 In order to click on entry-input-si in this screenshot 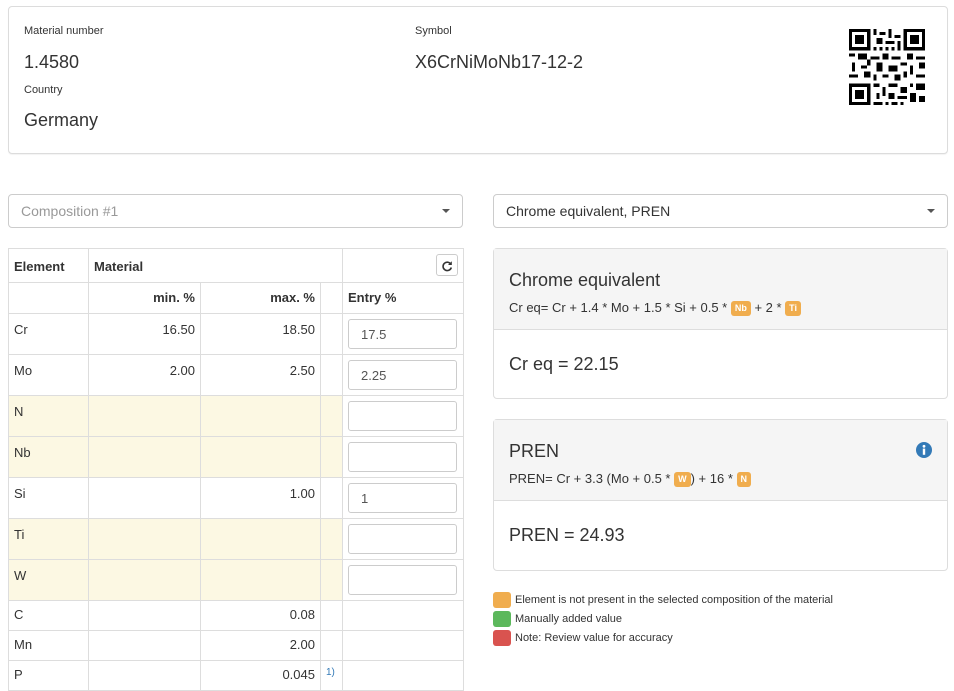, I will do `click(402, 498)`.